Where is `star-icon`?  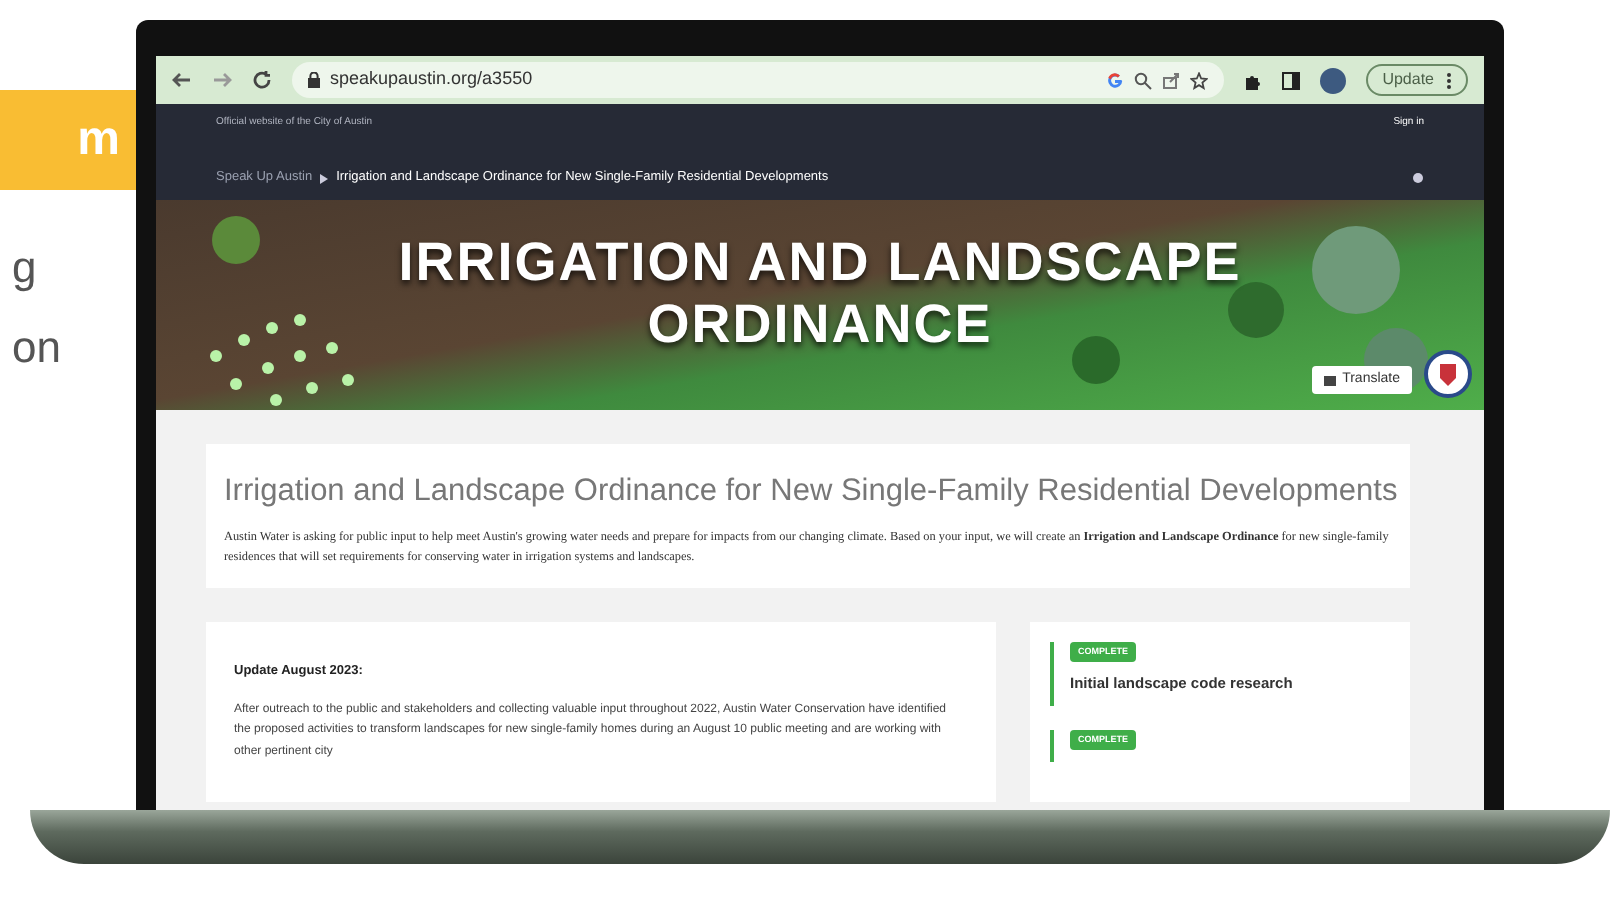 star-icon is located at coordinates (1199, 80).